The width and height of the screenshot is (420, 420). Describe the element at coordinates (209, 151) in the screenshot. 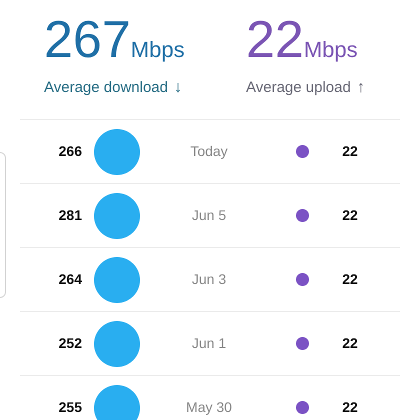

I see `test-date: Today` at that location.